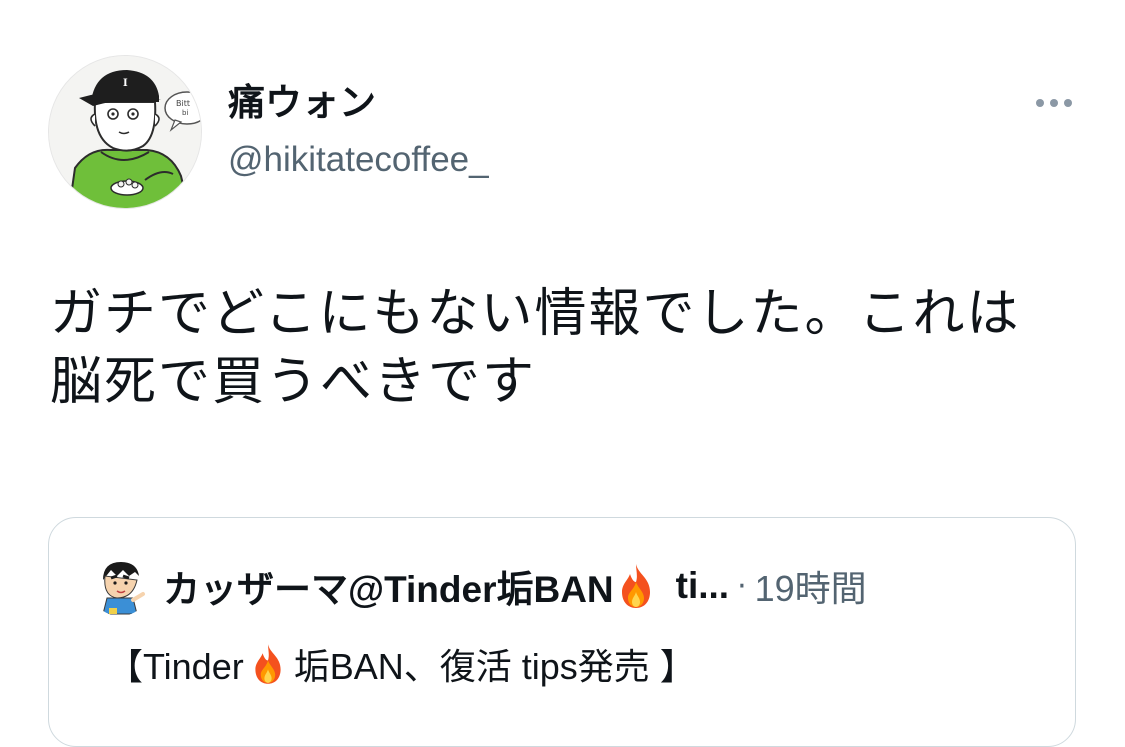 This screenshot has width=1125, height=747. What do you see at coordinates (388, 586) in the screenshot?
I see `quoted-author-name: カッザーマ@Tinder垢BAN` at bounding box center [388, 586].